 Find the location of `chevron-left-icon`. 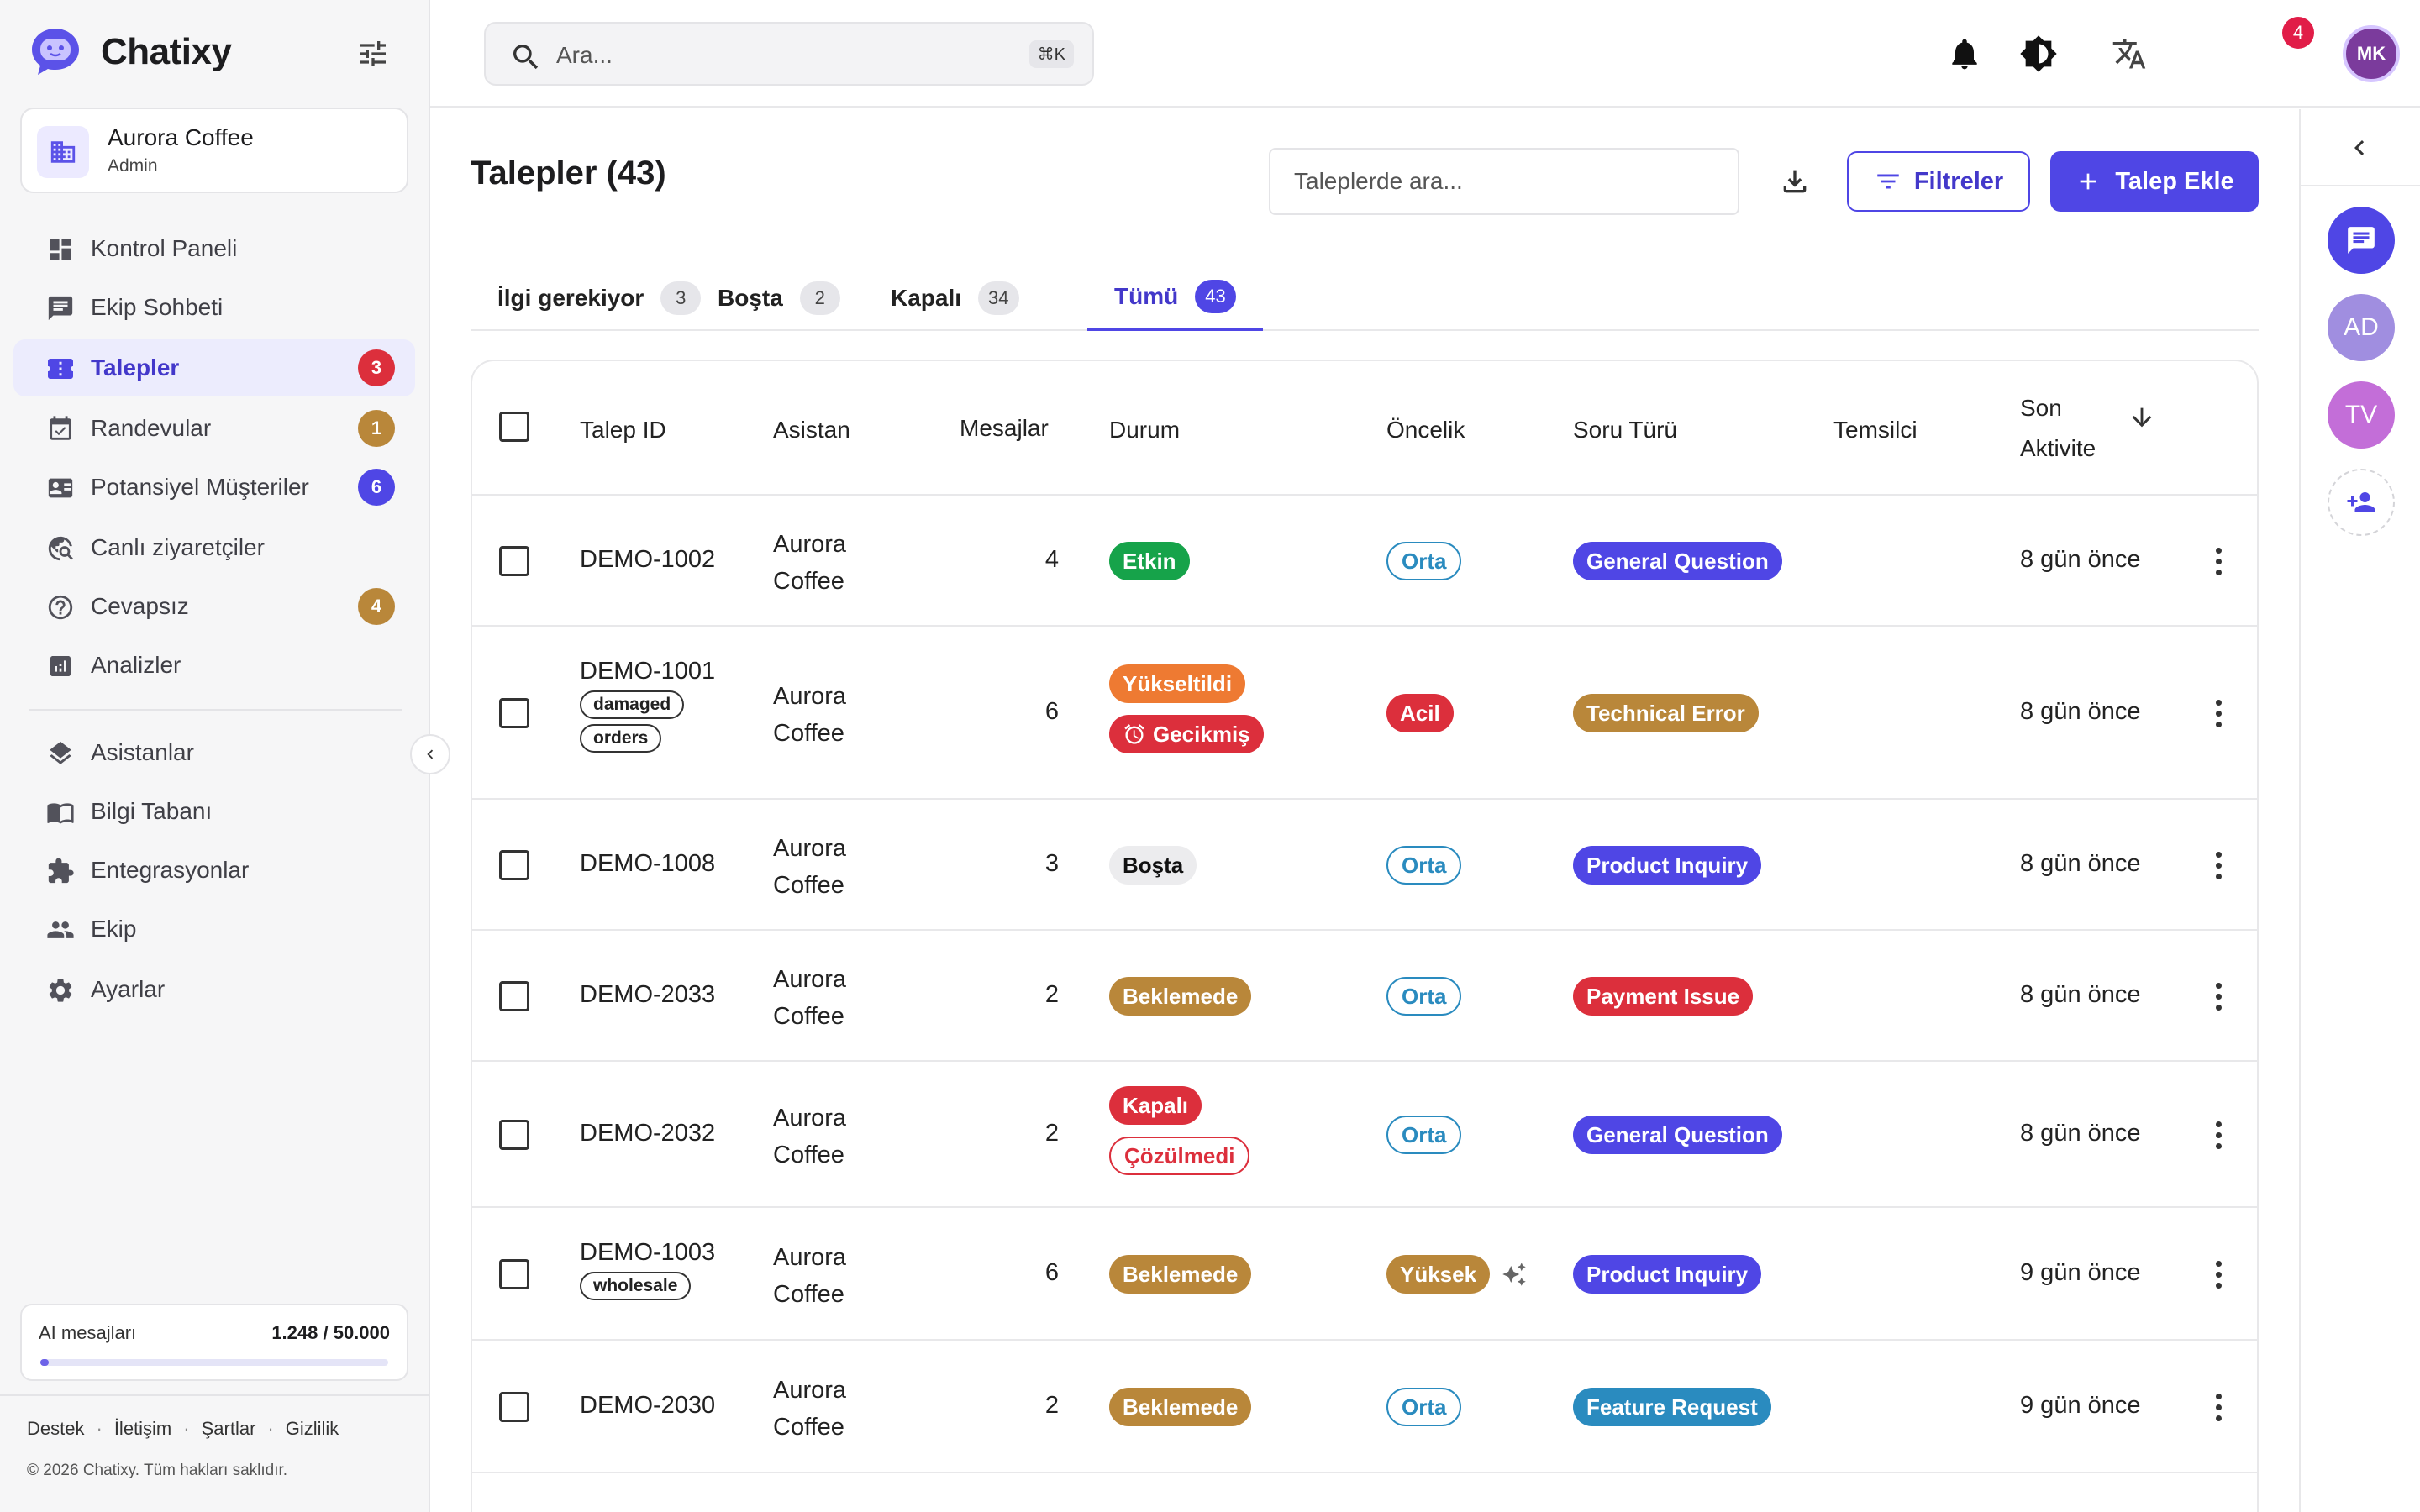

chevron-left-icon is located at coordinates (2359, 148).